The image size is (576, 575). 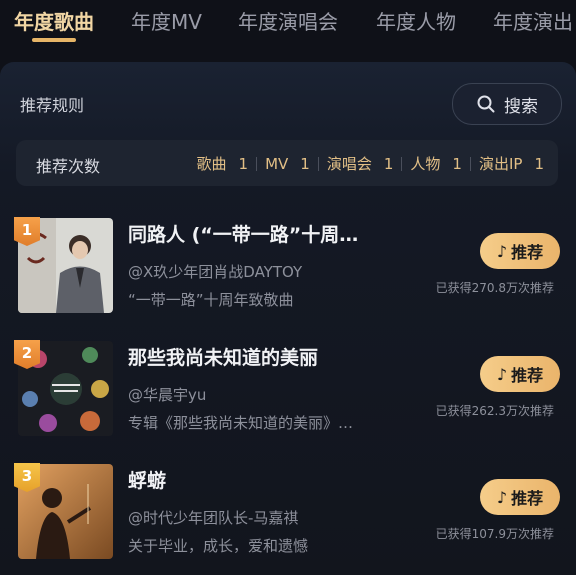 What do you see at coordinates (494, 411) in the screenshot?
I see `recommend-stats: 已获得262.3万次推荐` at bounding box center [494, 411].